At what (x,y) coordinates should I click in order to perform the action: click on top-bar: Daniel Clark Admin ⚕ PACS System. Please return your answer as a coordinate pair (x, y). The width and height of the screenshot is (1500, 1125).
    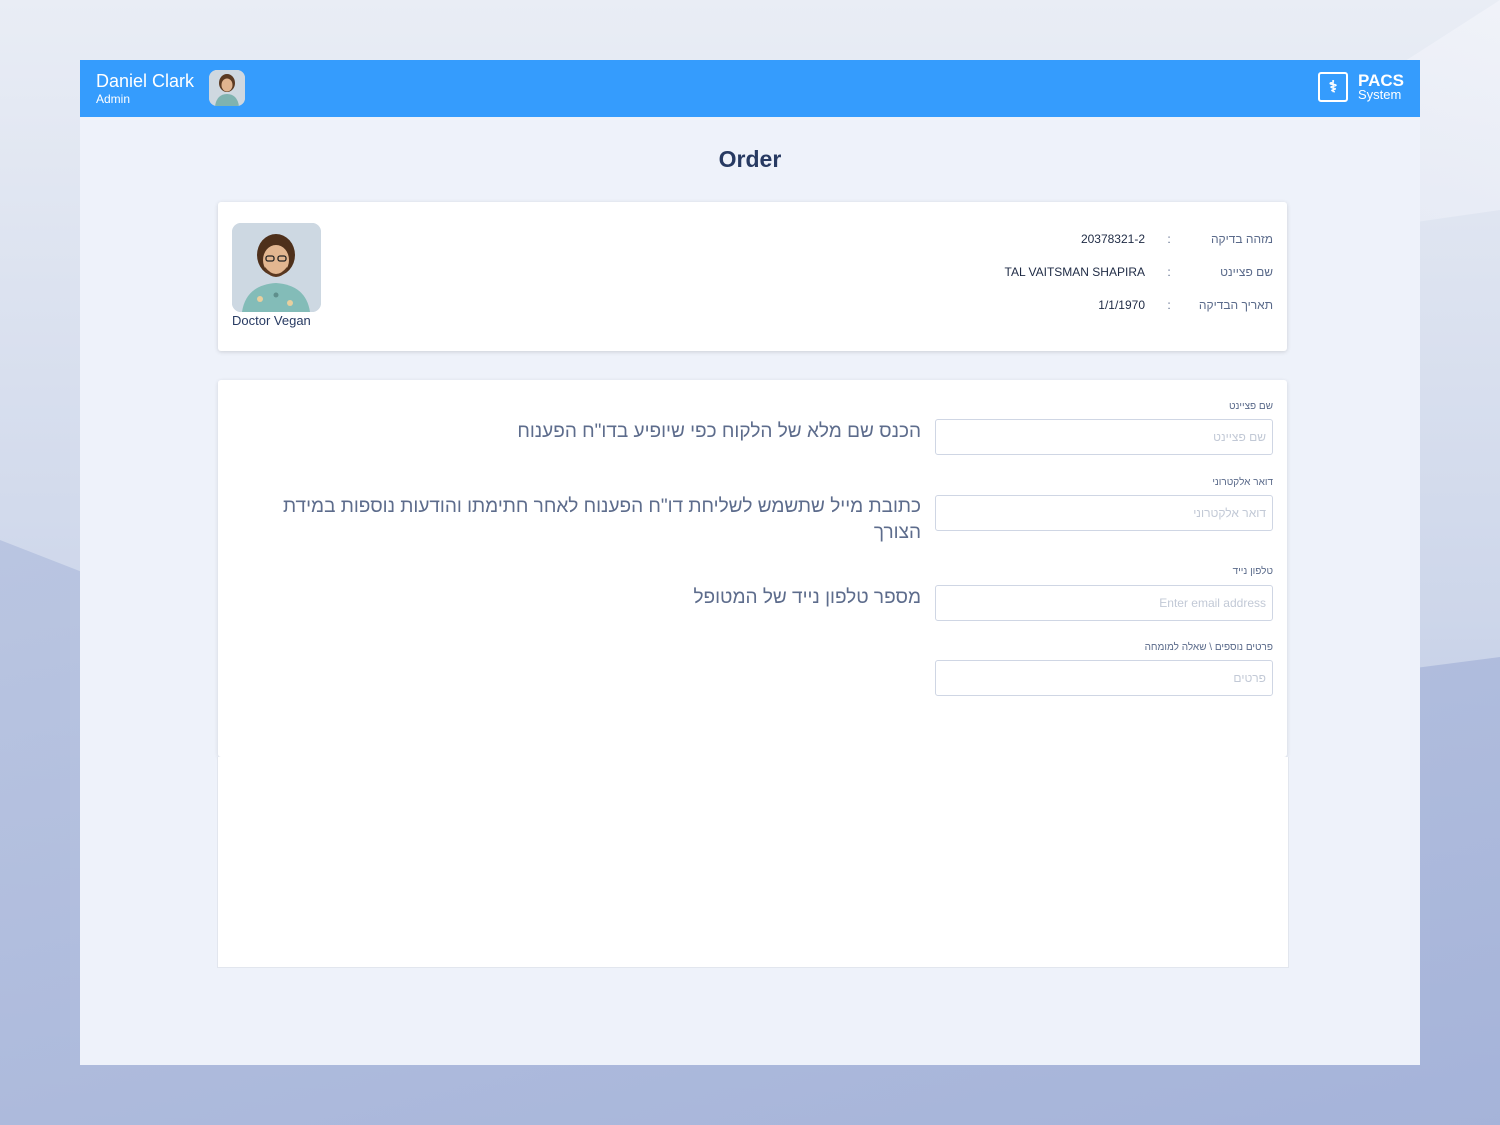
    Looking at the image, I should click on (750, 88).